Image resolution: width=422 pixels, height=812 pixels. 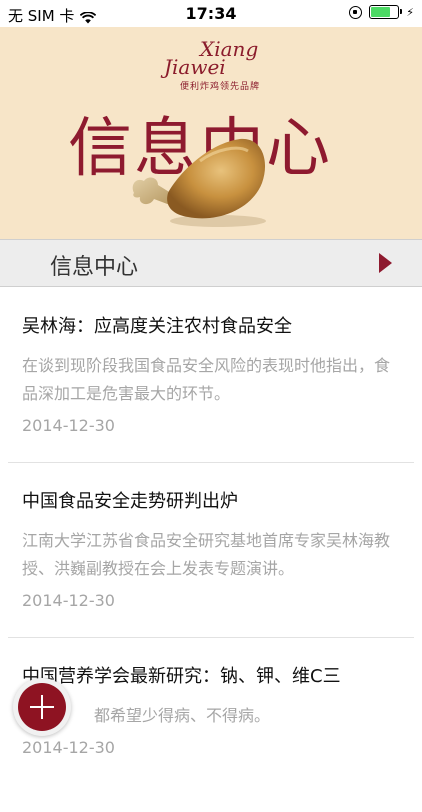 I want to click on status-right: ⚡, so click(x=381, y=12).